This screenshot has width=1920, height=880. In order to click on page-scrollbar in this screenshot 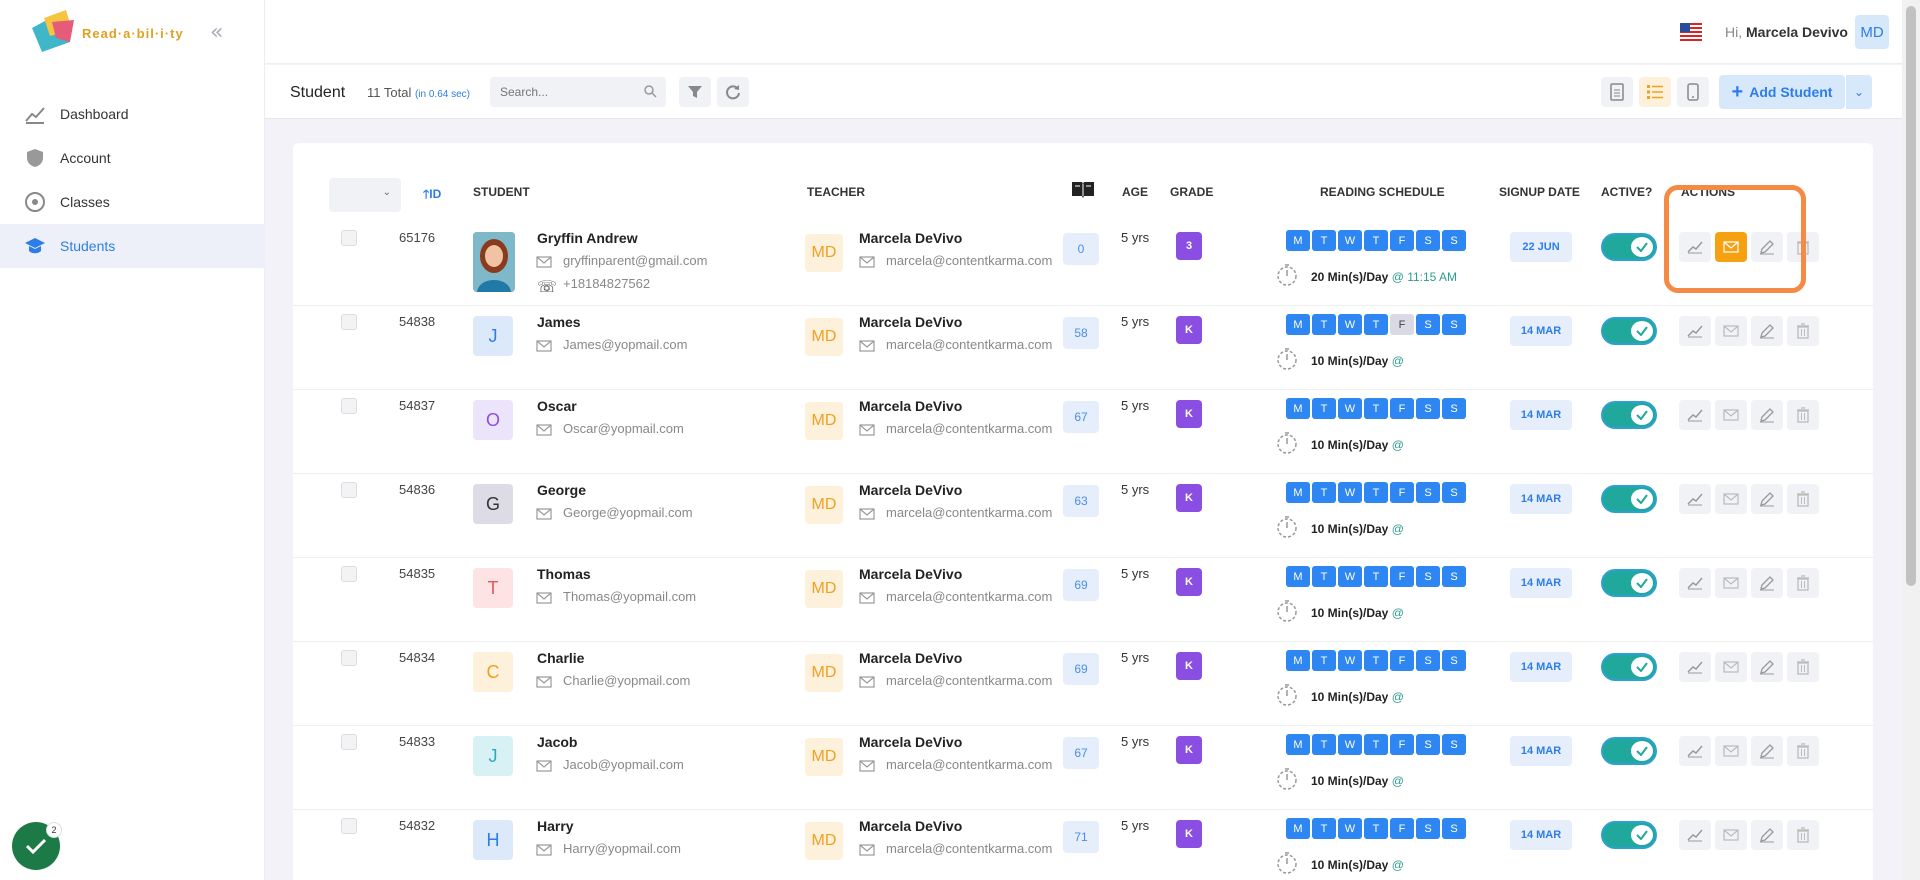, I will do `click(1911, 440)`.